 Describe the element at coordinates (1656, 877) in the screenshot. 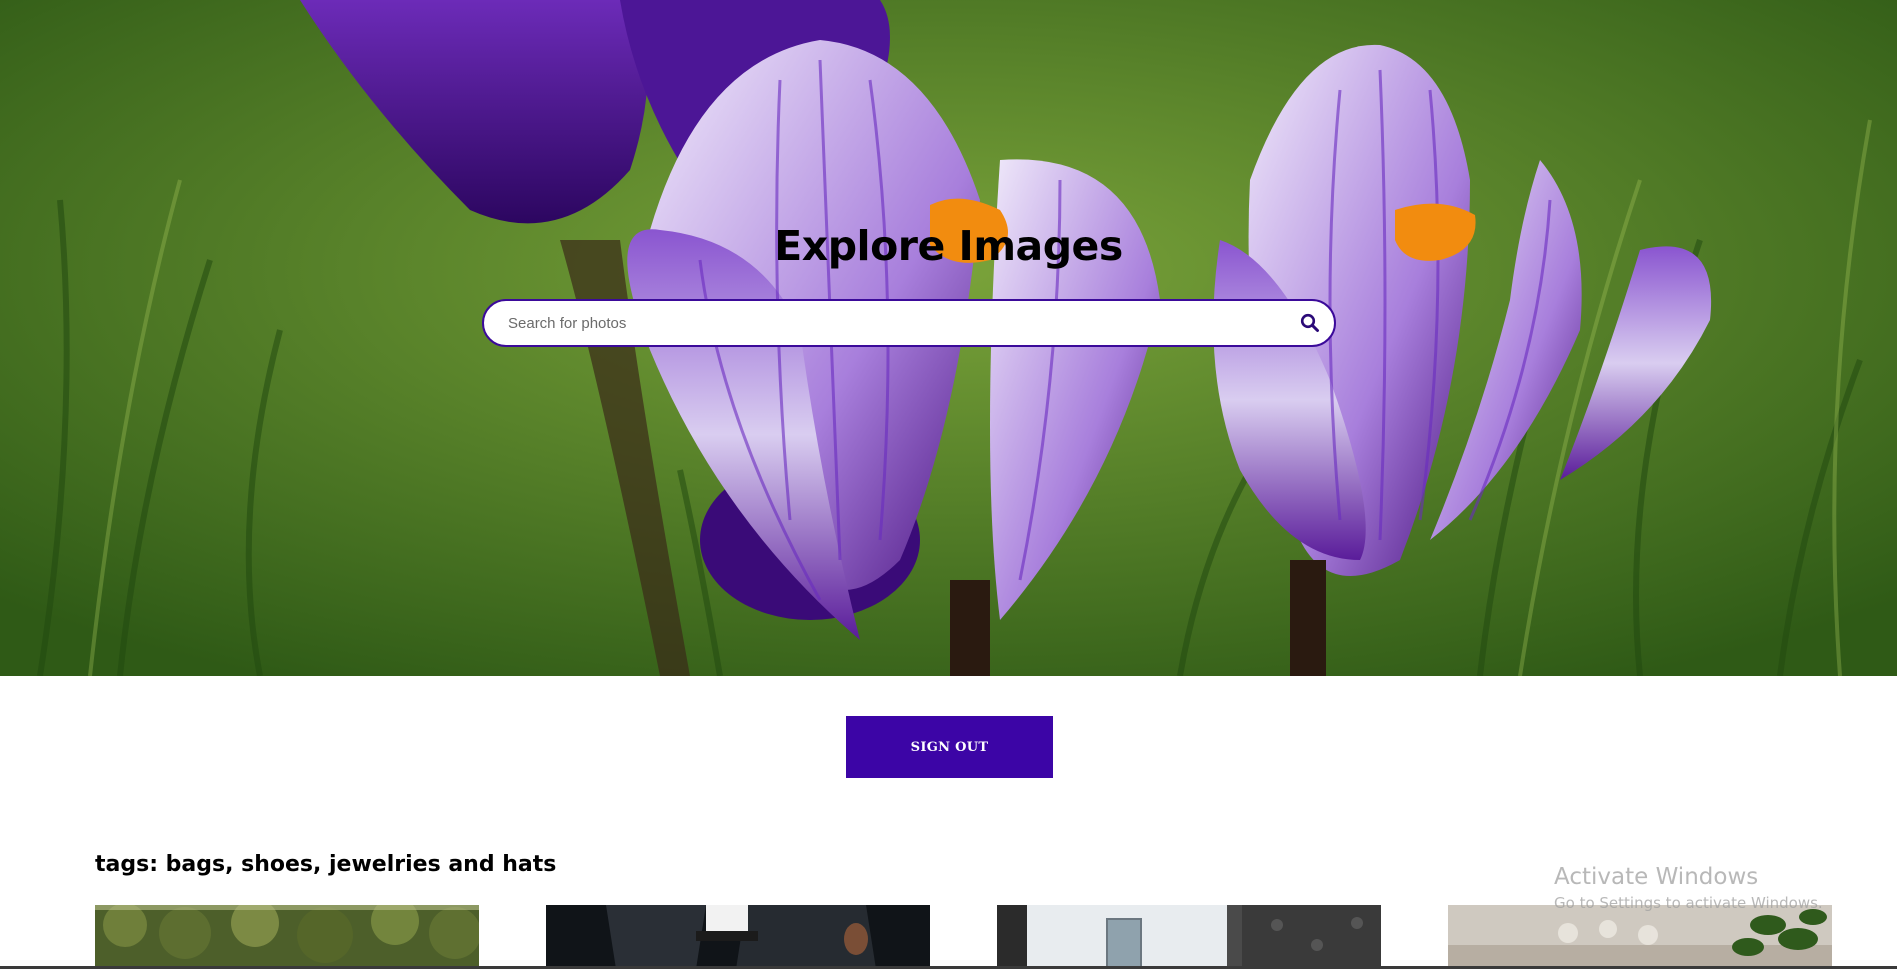

I see `watermark-title: Activate Windows` at that location.